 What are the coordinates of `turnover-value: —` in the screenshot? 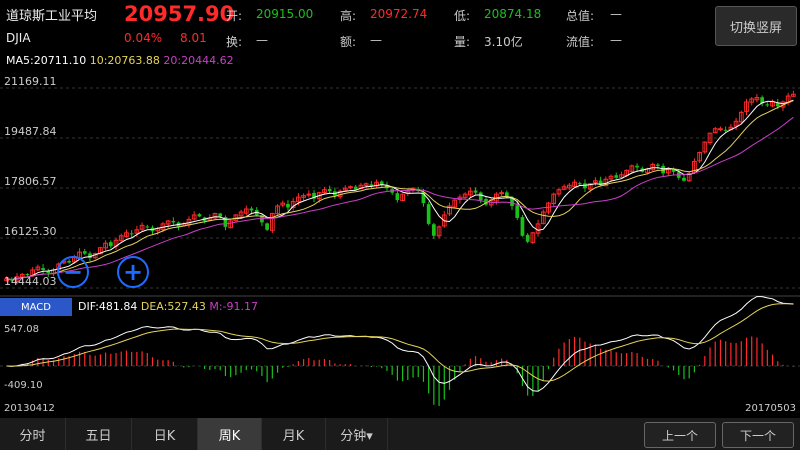 It's located at (262, 40).